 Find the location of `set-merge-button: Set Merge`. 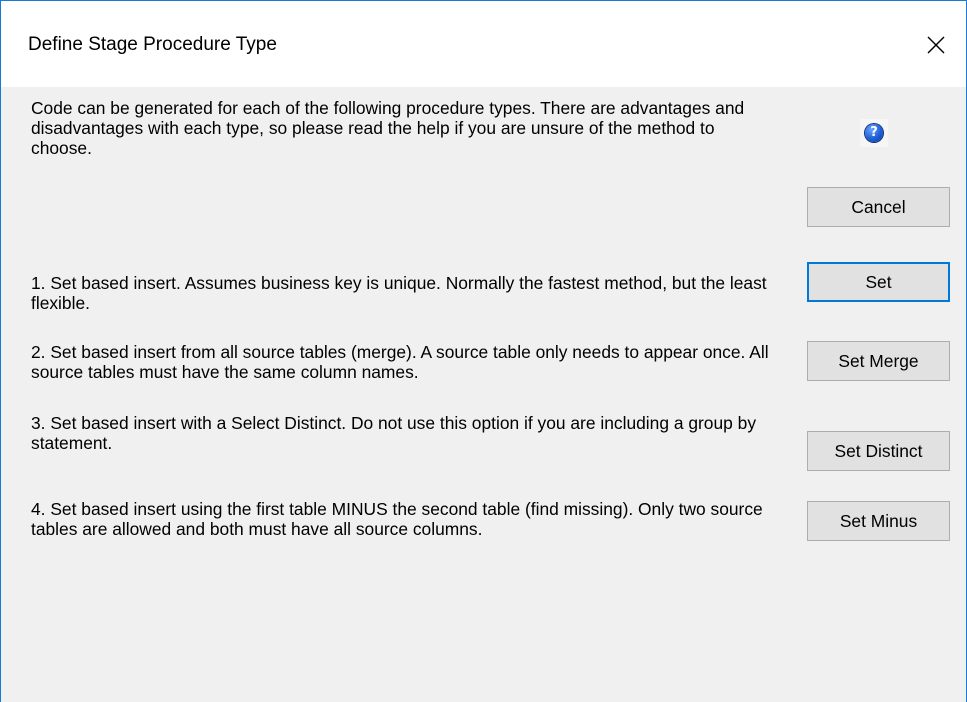

set-merge-button: Set Merge is located at coordinates (878, 361).